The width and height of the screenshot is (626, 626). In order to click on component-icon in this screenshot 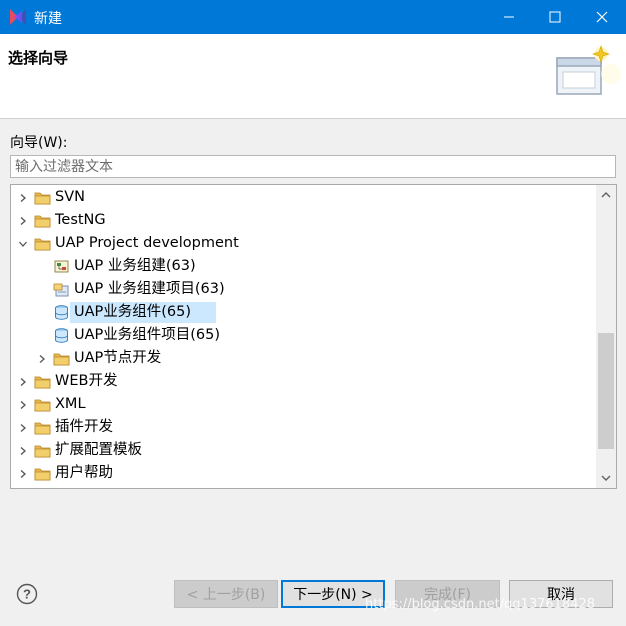, I will do `click(61, 266)`.